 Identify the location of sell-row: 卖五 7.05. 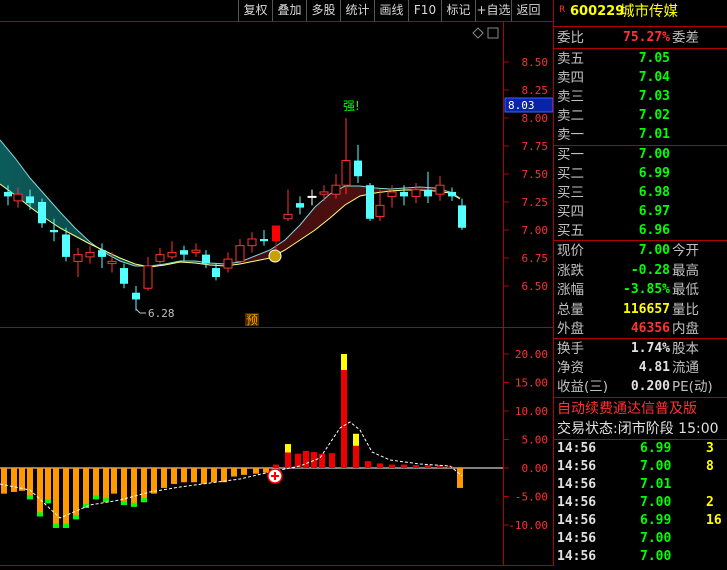
(640, 59).